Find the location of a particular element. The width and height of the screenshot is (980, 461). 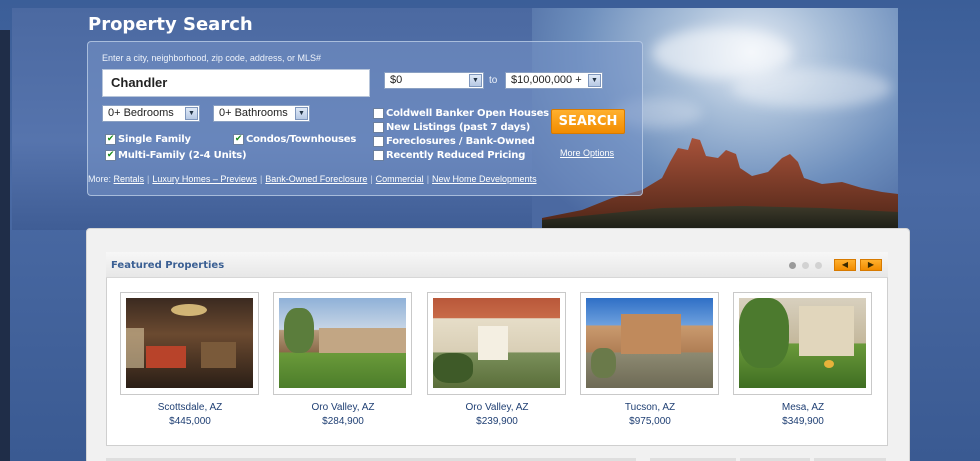

property-type-single-family: ✔ Single Family is located at coordinates (148, 139).